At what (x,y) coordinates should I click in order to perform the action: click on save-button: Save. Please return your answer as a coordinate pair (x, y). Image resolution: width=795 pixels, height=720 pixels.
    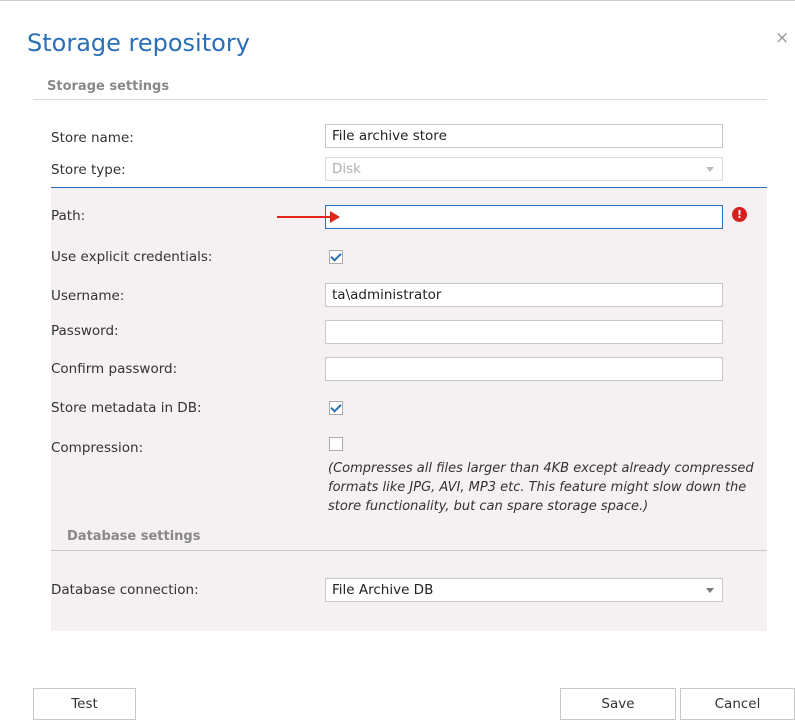
    Looking at the image, I should click on (618, 704).